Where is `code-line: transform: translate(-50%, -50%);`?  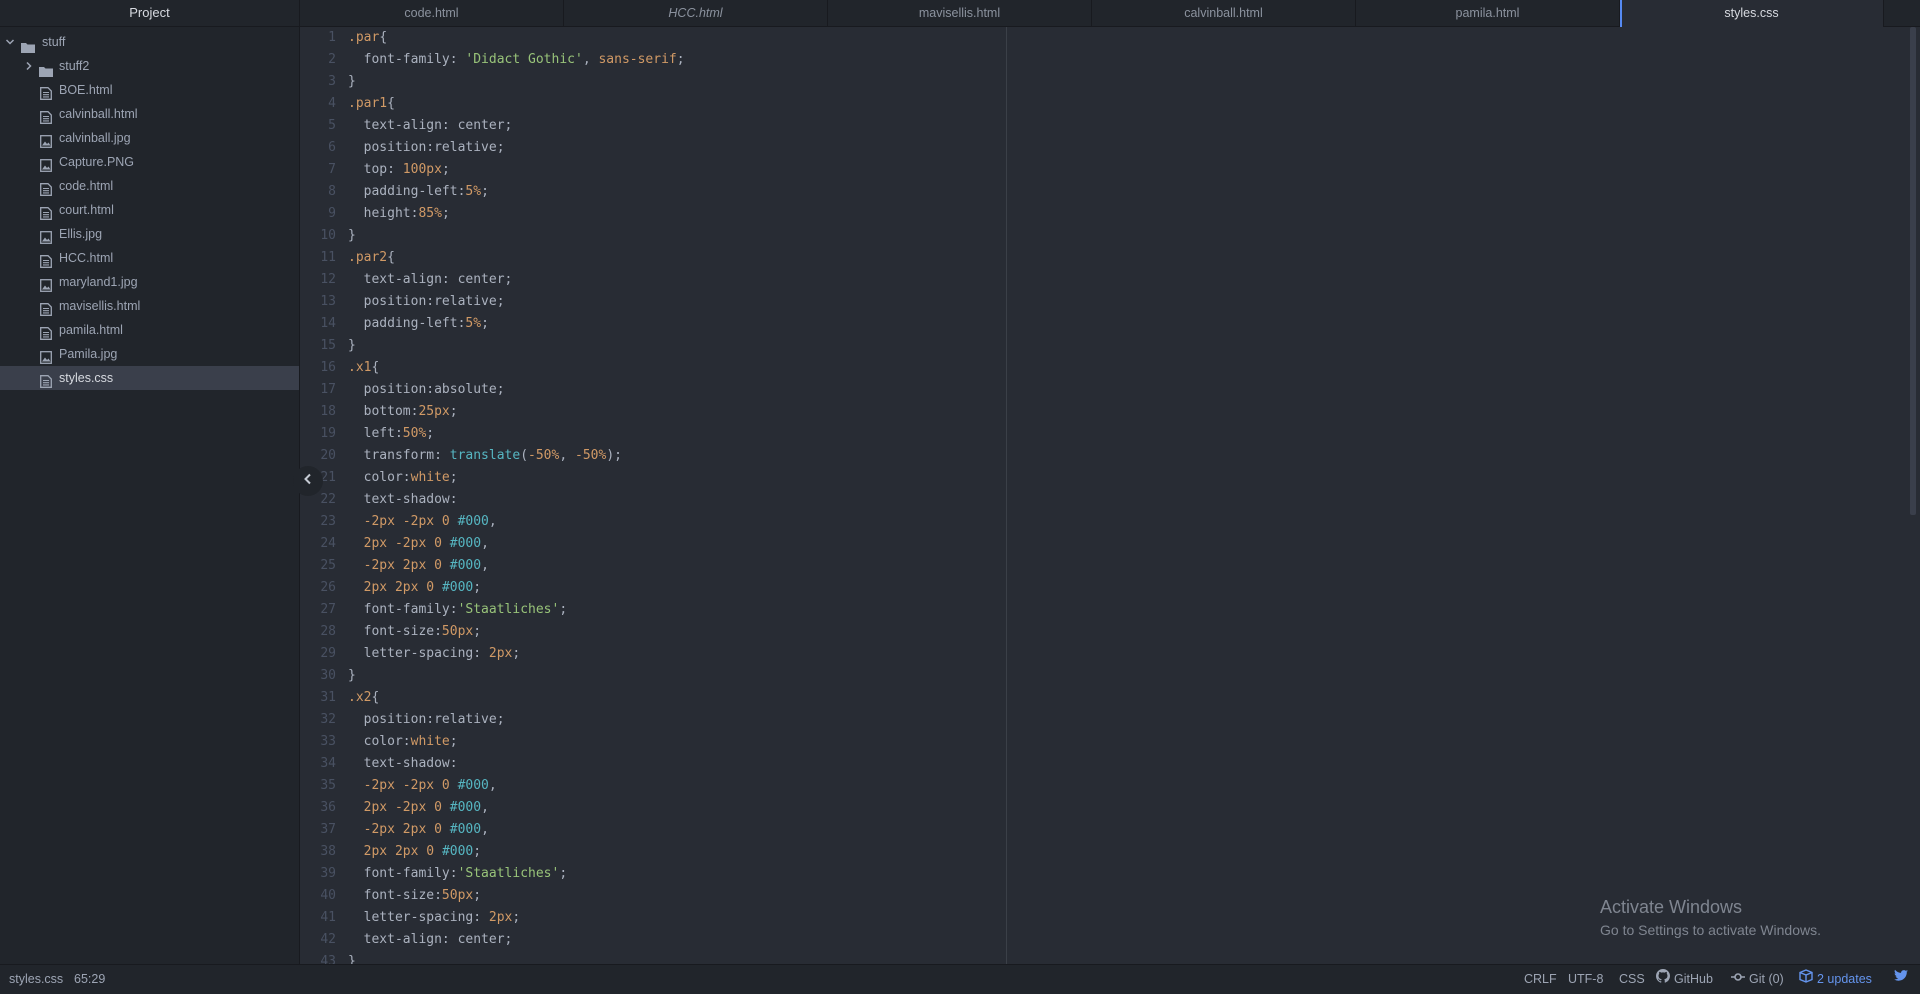 code-line: transform: translate(-50%, -50%); is located at coordinates (516, 456).